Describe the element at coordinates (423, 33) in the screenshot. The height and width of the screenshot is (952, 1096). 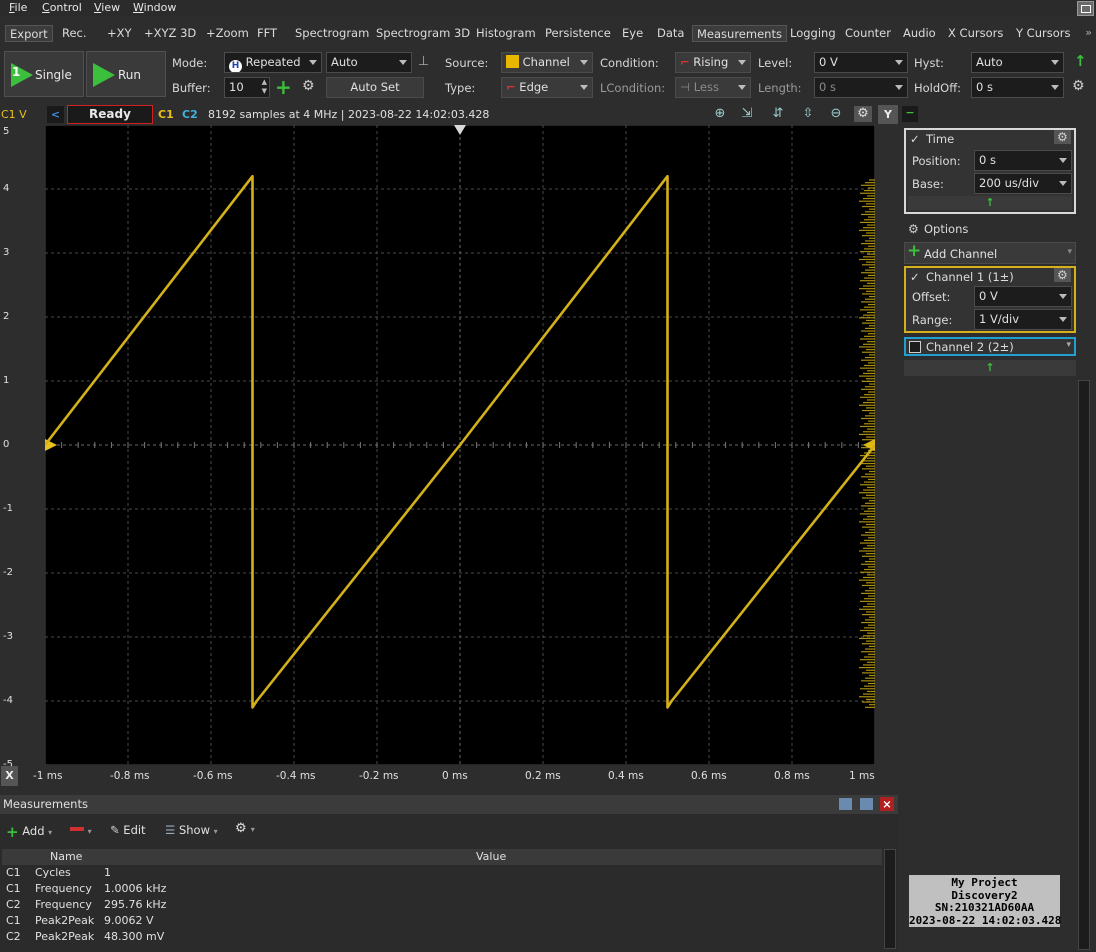
I see `tab-spectrogram3d: Spectrogram 3D` at that location.